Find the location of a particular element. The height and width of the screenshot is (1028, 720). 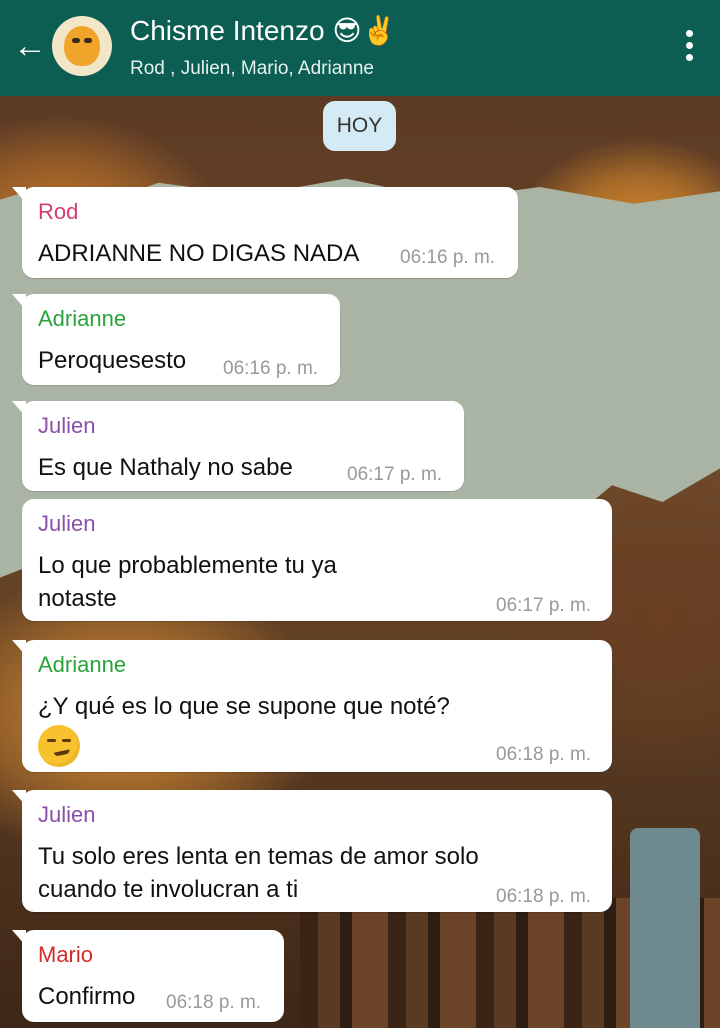

message-text-line: notaste is located at coordinates (77, 598).